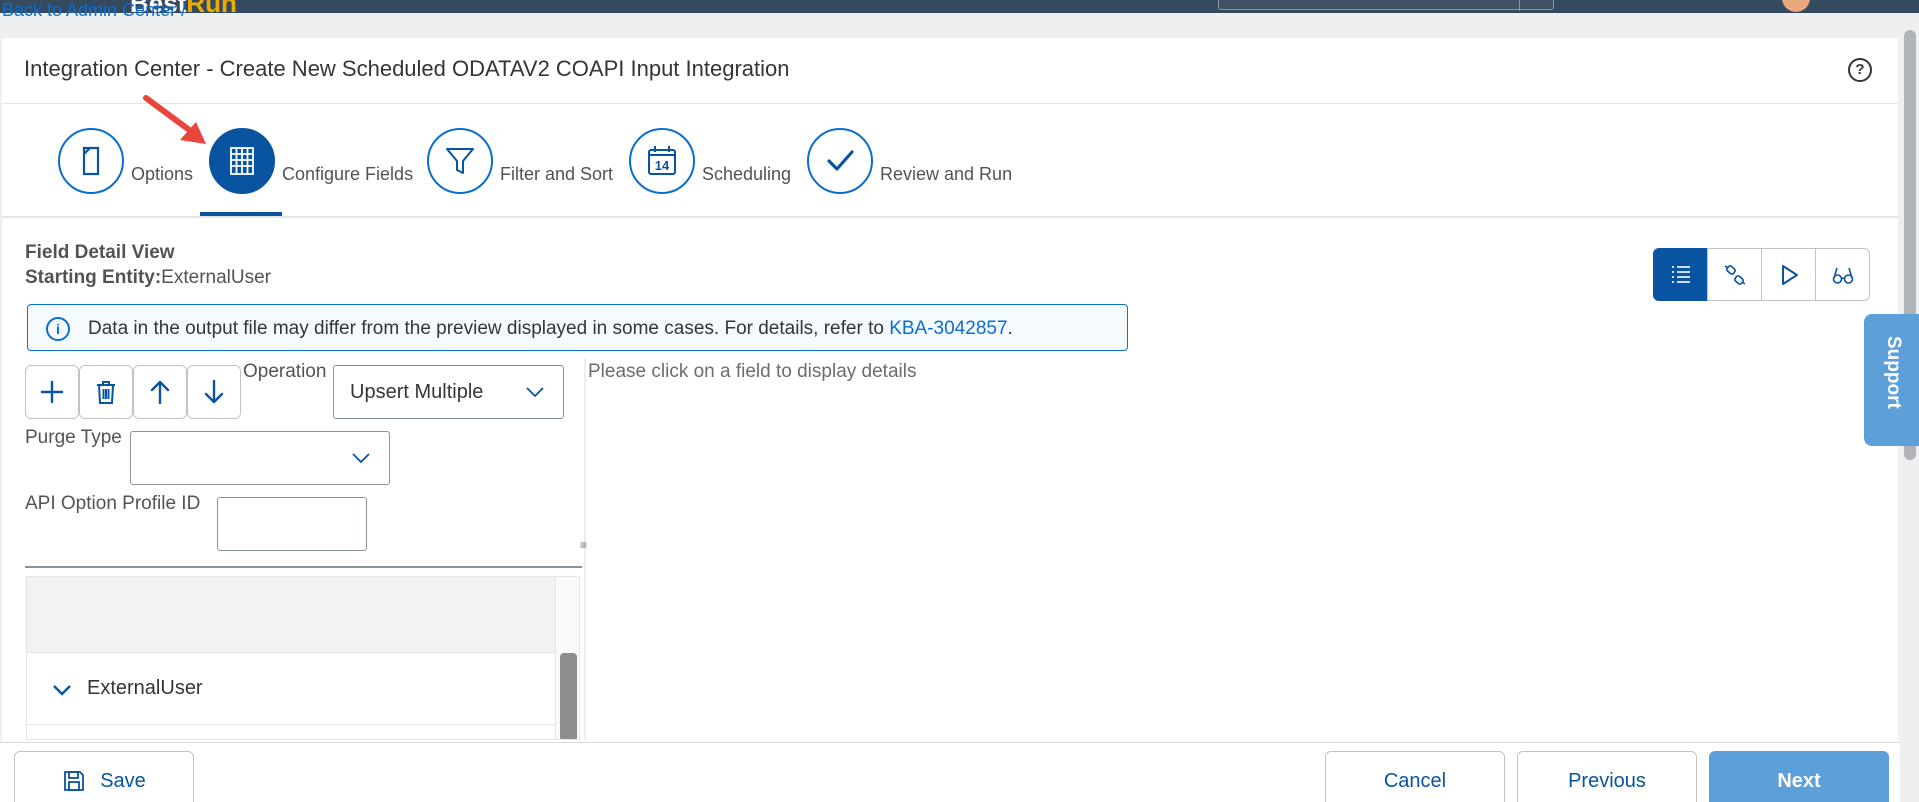 The image size is (1919, 802). I want to click on link-icon, so click(1734, 274).